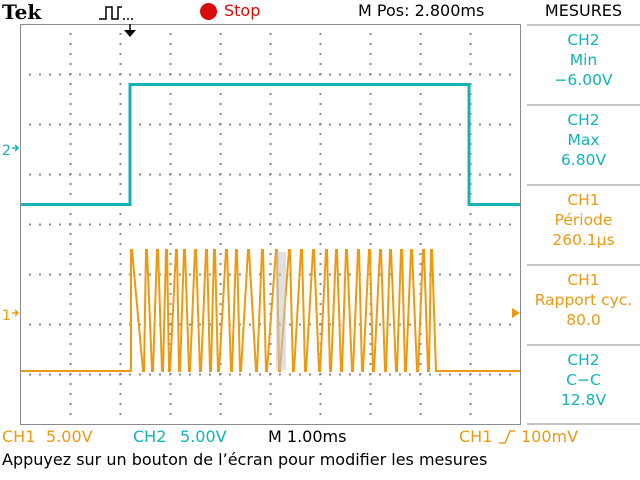  I want to click on trigger-source: CH1, so click(476, 436).